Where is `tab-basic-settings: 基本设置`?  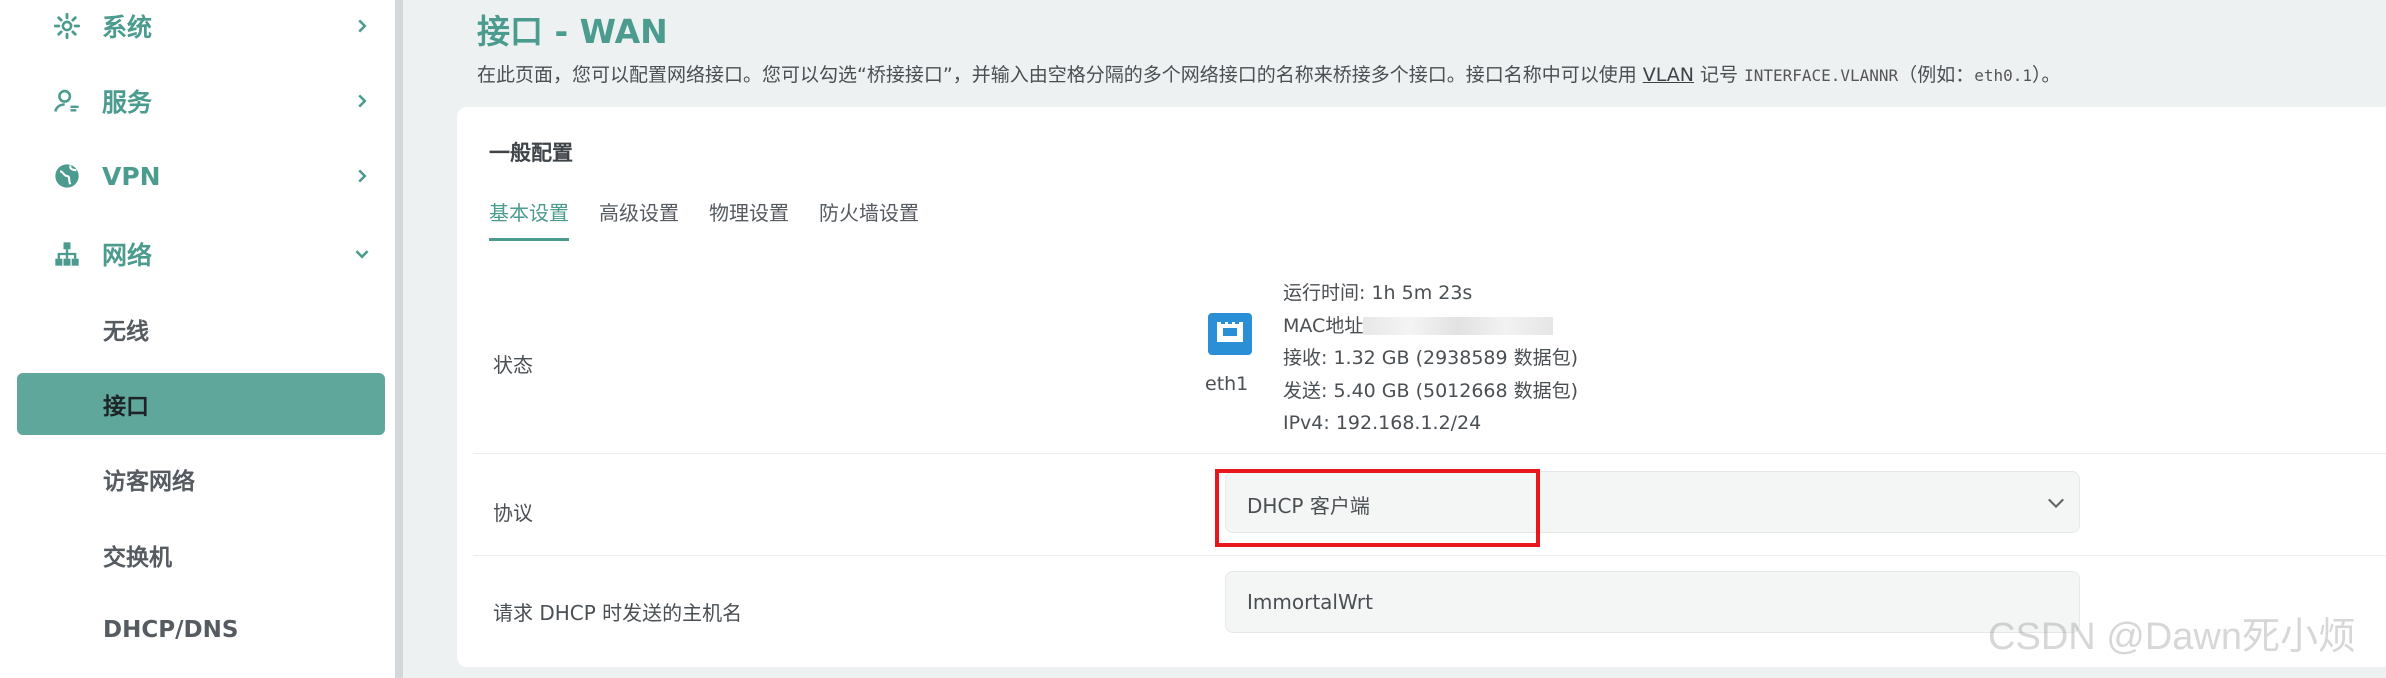
tab-basic-settings: 基本设置 is located at coordinates (529, 219).